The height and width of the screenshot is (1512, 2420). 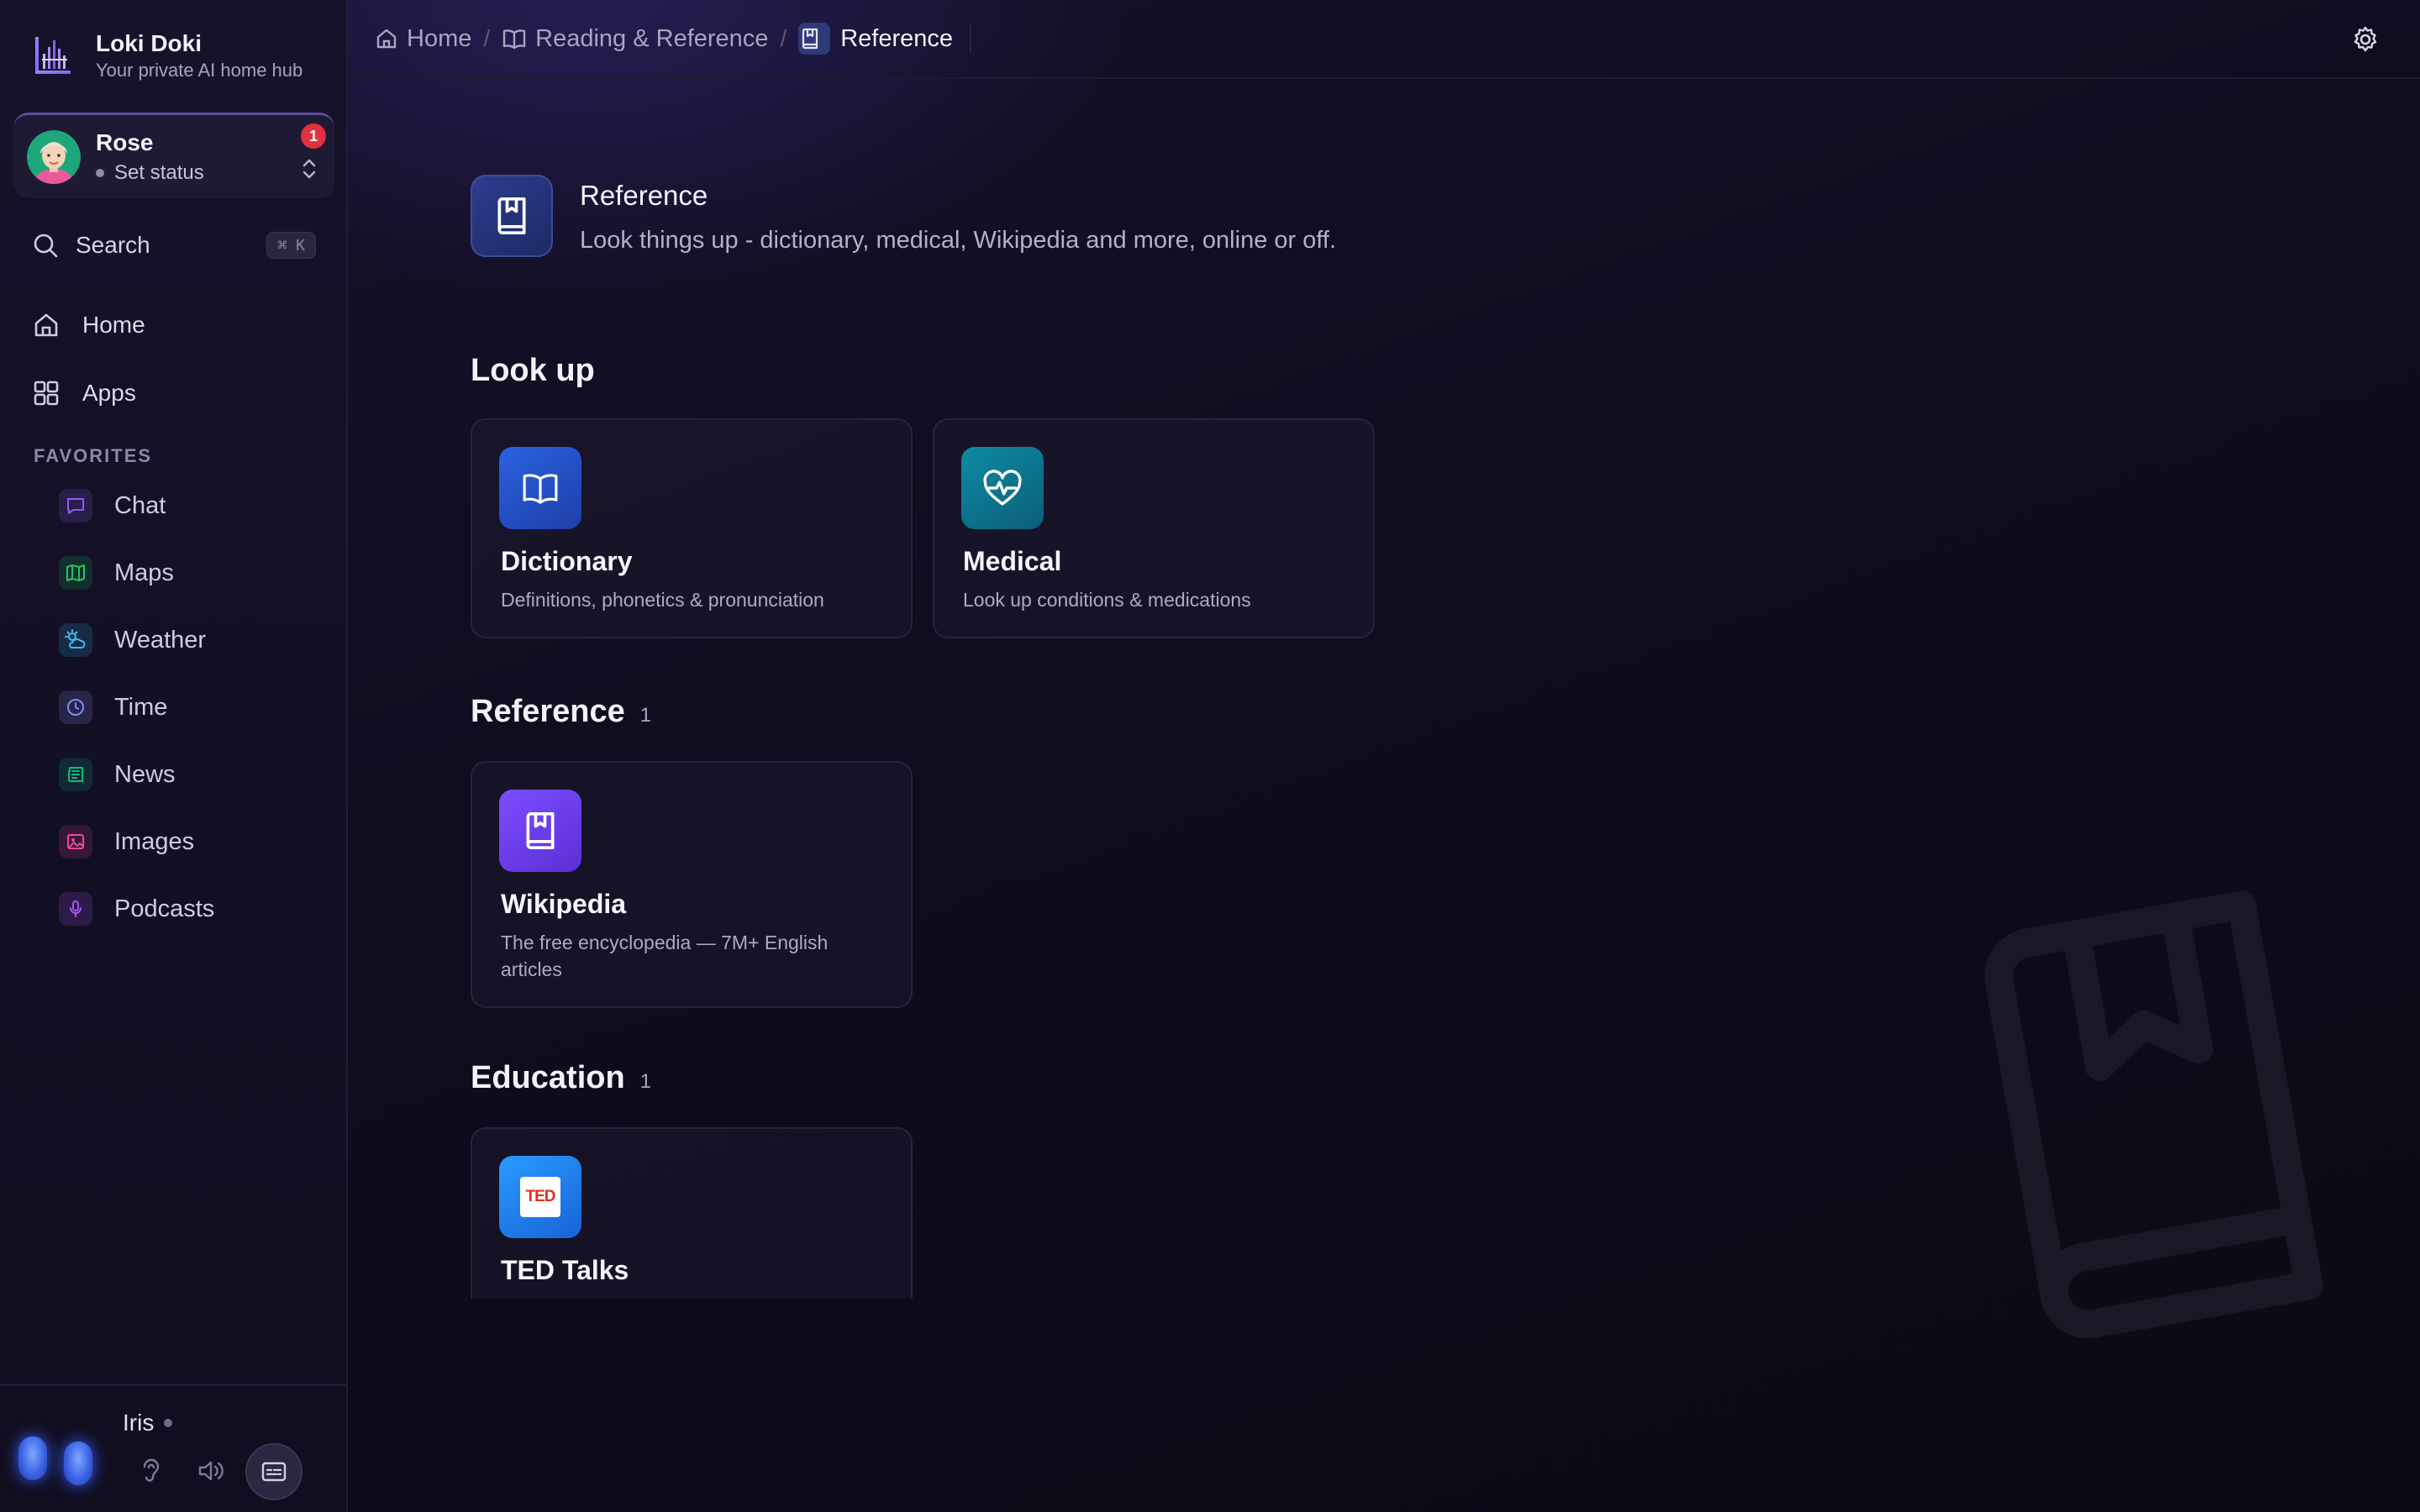 What do you see at coordinates (652, 38) in the screenshot?
I see `breadcrumb-label: Reading & Reference` at bounding box center [652, 38].